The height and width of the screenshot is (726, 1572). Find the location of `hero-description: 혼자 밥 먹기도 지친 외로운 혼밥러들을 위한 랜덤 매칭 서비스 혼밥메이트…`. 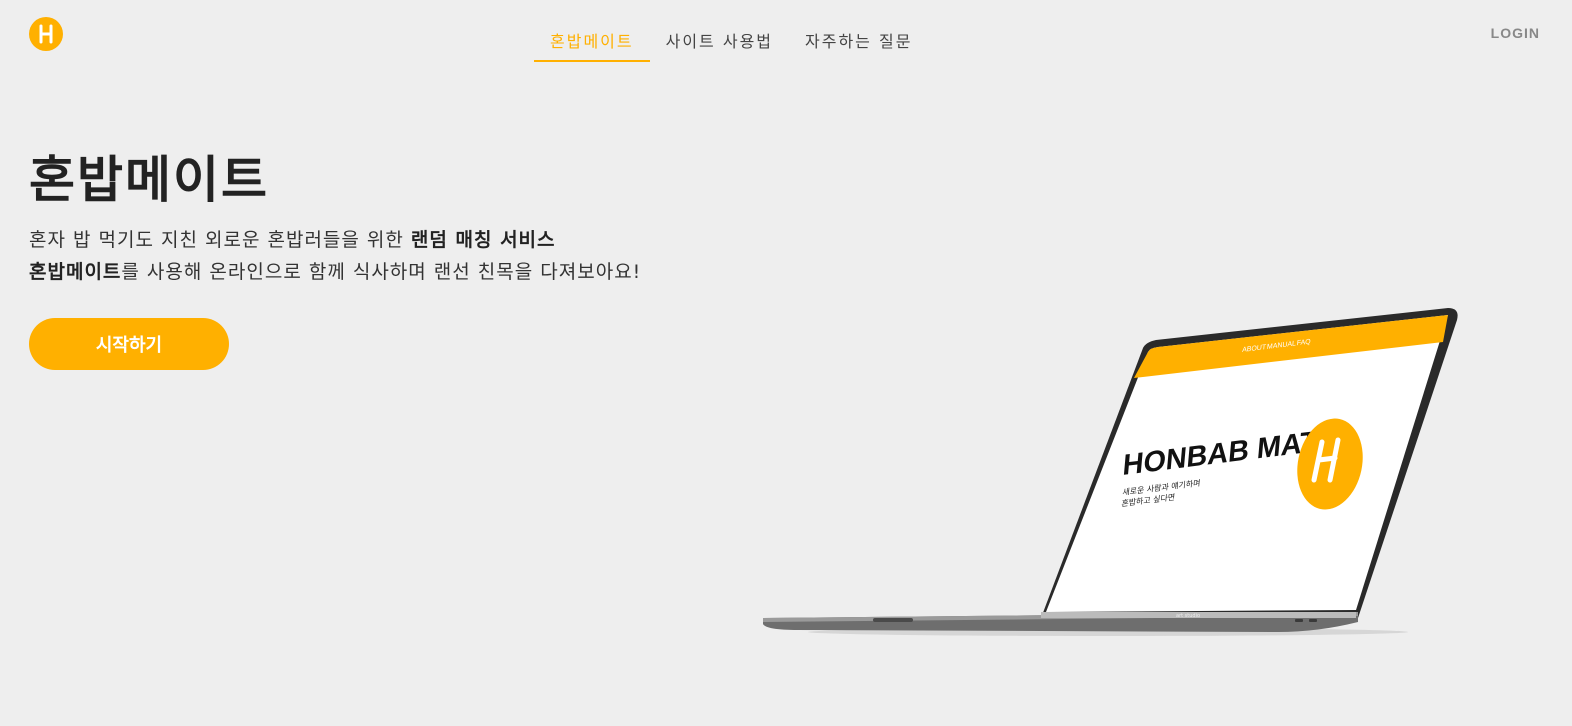

hero-description: 혼자 밥 먹기도 지친 외로운 혼밥러들을 위한 랜덤 매칭 서비스 혼밥메이트… is located at coordinates (335, 256).